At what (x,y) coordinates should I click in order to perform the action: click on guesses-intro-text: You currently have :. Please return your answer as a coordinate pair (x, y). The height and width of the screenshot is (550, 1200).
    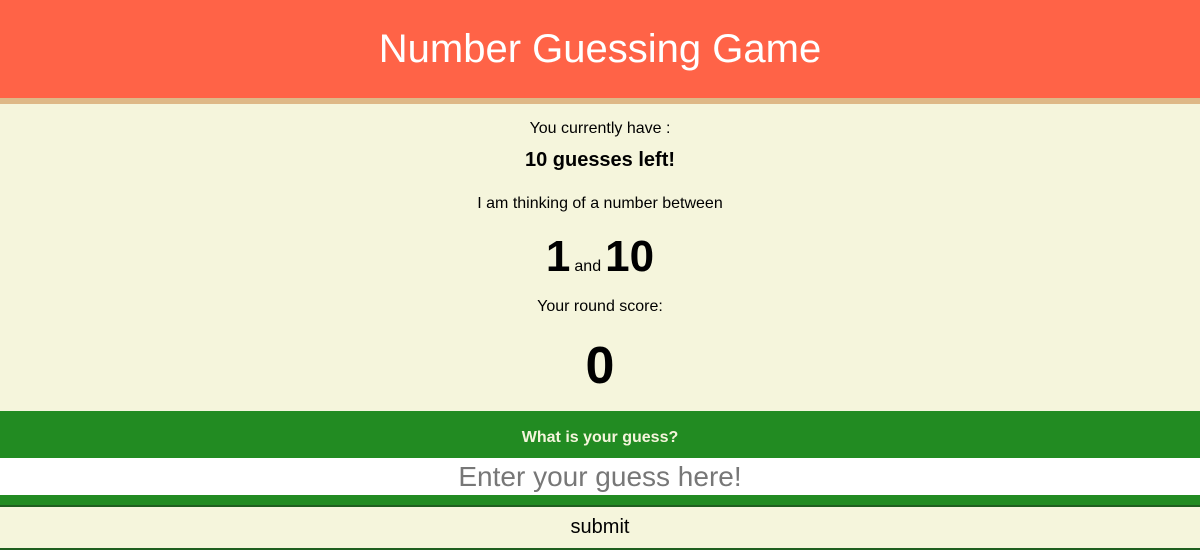
    Looking at the image, I should click on (600, 128).